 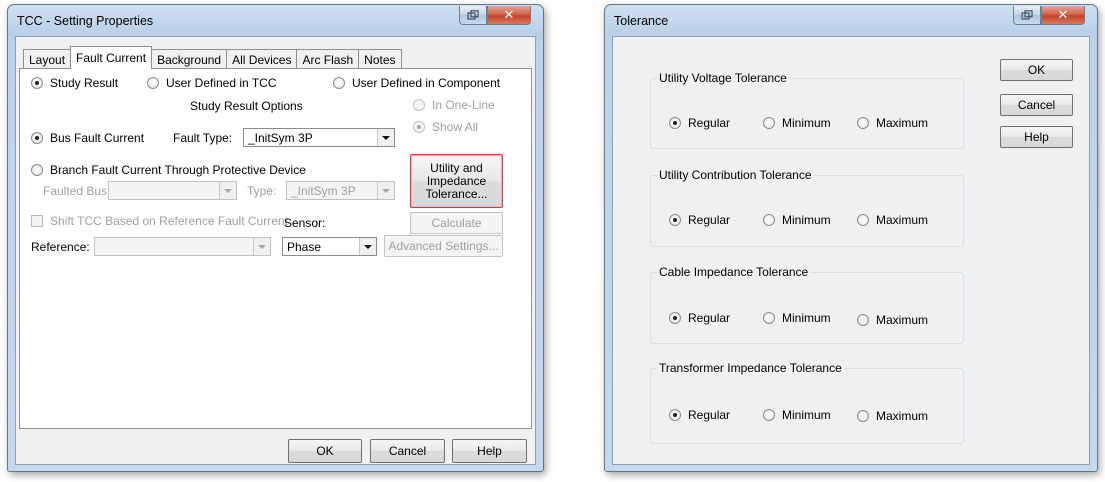 What do you see at coordinates (319, 137) in the screenshot?
I see `fault-type-dropdown: _InitSym 3P` at bounding box center [319, 137].